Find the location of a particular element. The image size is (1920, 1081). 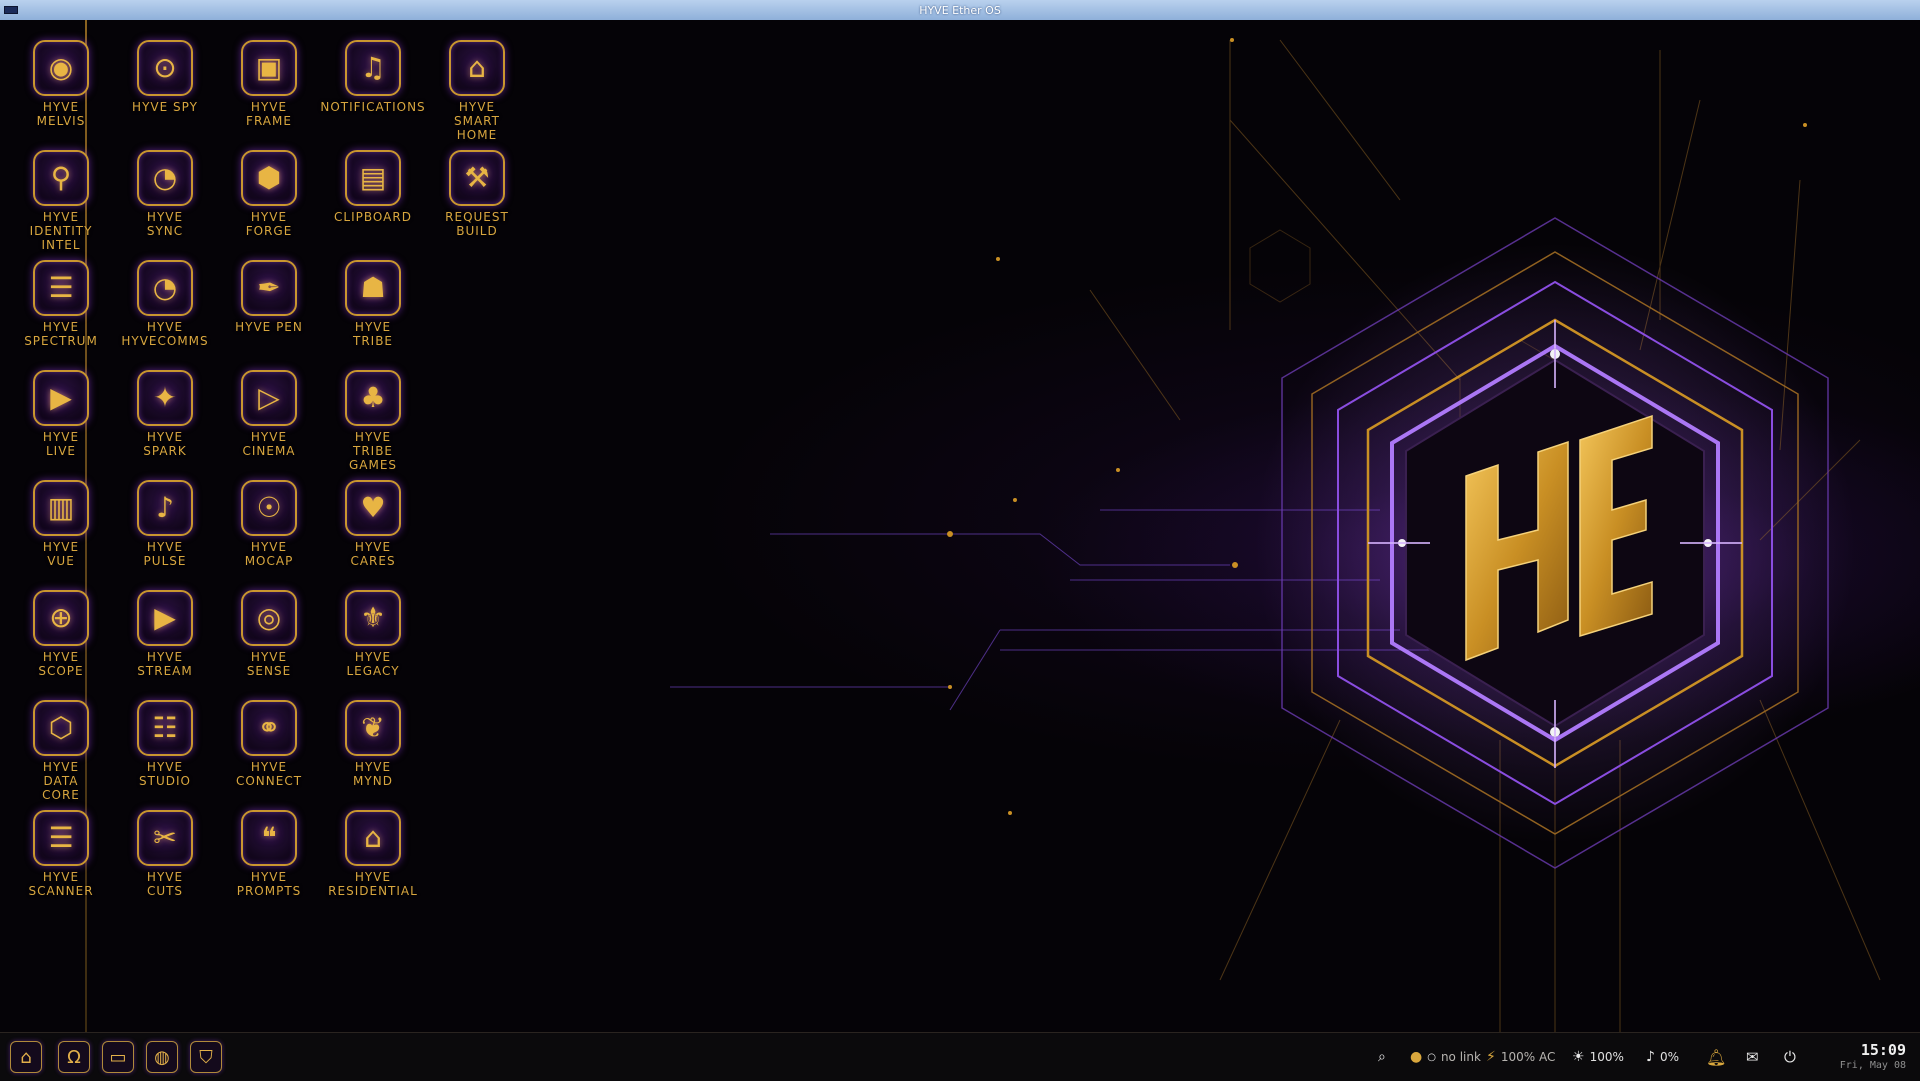

window-menu-button is located at coordinates (11, 10).